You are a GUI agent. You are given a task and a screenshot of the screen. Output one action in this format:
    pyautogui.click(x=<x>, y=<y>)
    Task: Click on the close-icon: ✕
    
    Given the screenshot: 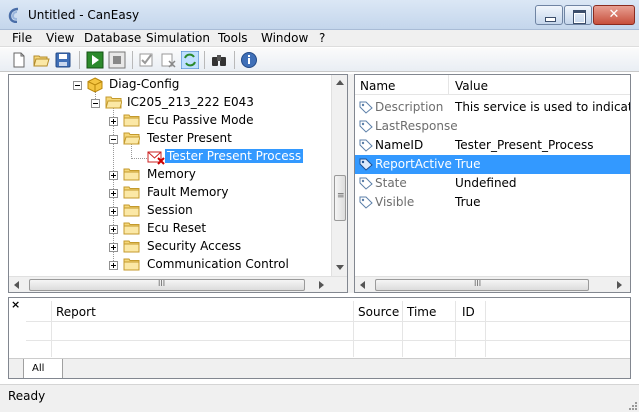 What is the action you would take?
    pyautogui.click(x=614, y=14)
    